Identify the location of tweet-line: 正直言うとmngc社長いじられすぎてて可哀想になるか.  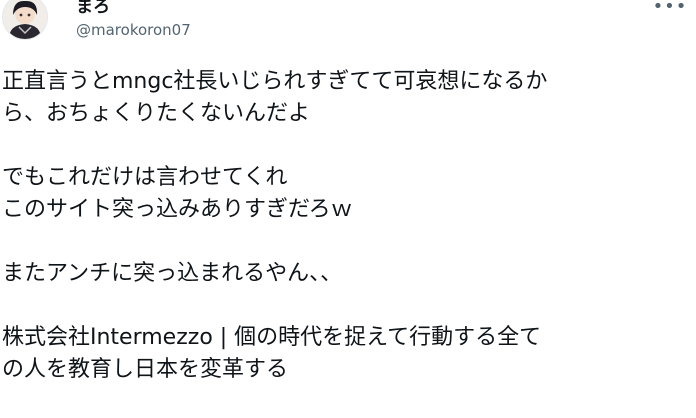
(275, 81).